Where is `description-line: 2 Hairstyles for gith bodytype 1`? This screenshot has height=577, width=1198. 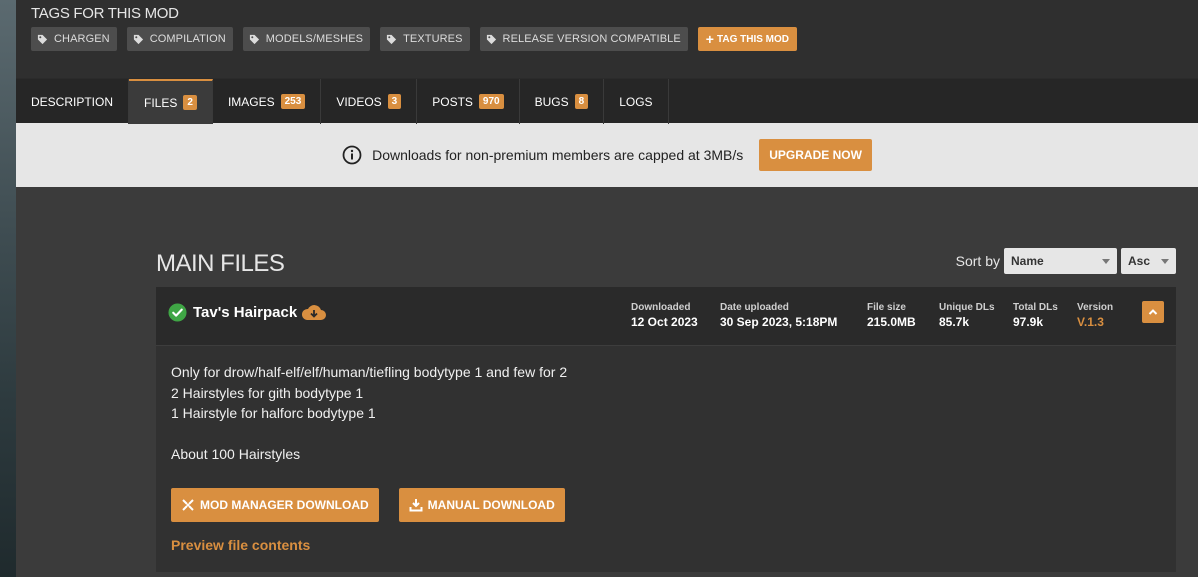
description-line: 2 Hairstyles for gith bodytype 1 is located at coordinates (267, 392).